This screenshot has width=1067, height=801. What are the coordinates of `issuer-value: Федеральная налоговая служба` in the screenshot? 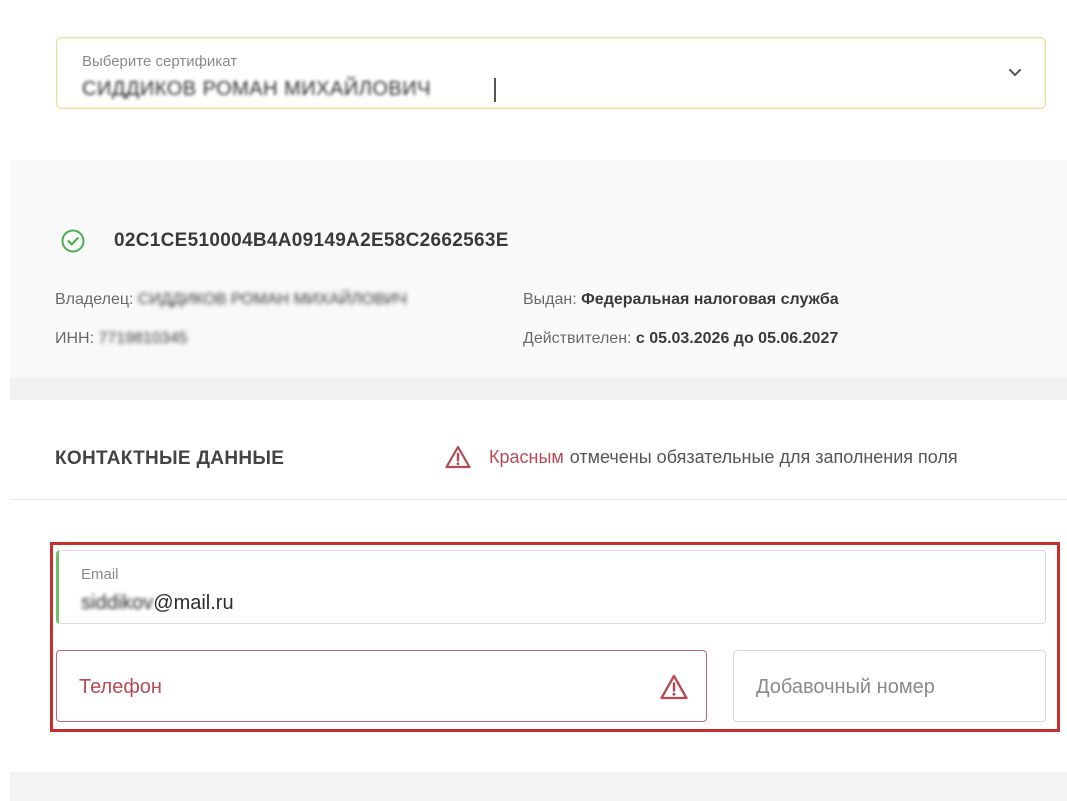 It's located at (710, 299).